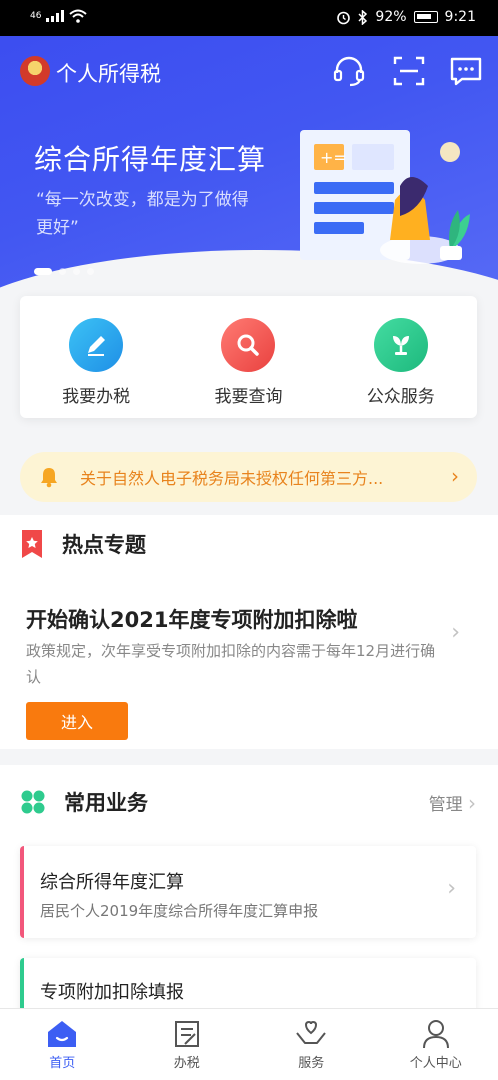 The width and height of the screenshot is (498, 1080). I want to click on banner-quote: “每一次改变，都是为了做得更好”, so click(142, 214).